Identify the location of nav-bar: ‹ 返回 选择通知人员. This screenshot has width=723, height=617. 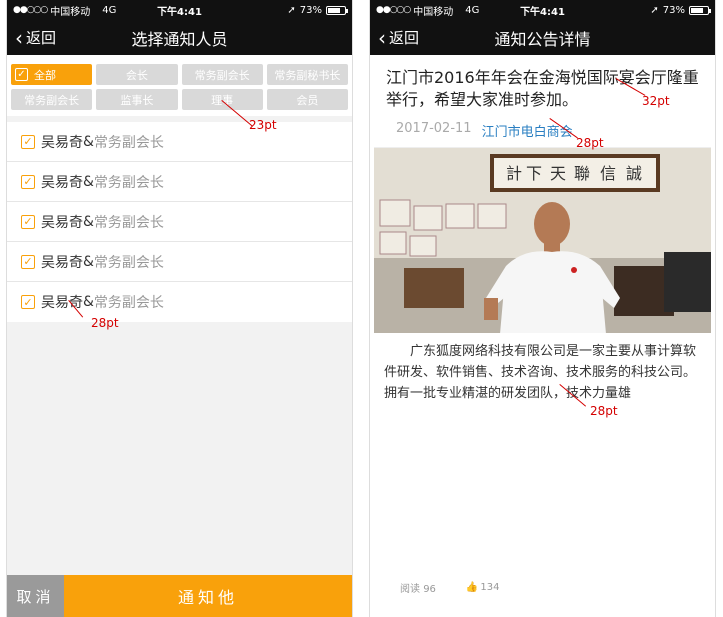
(179, 37).